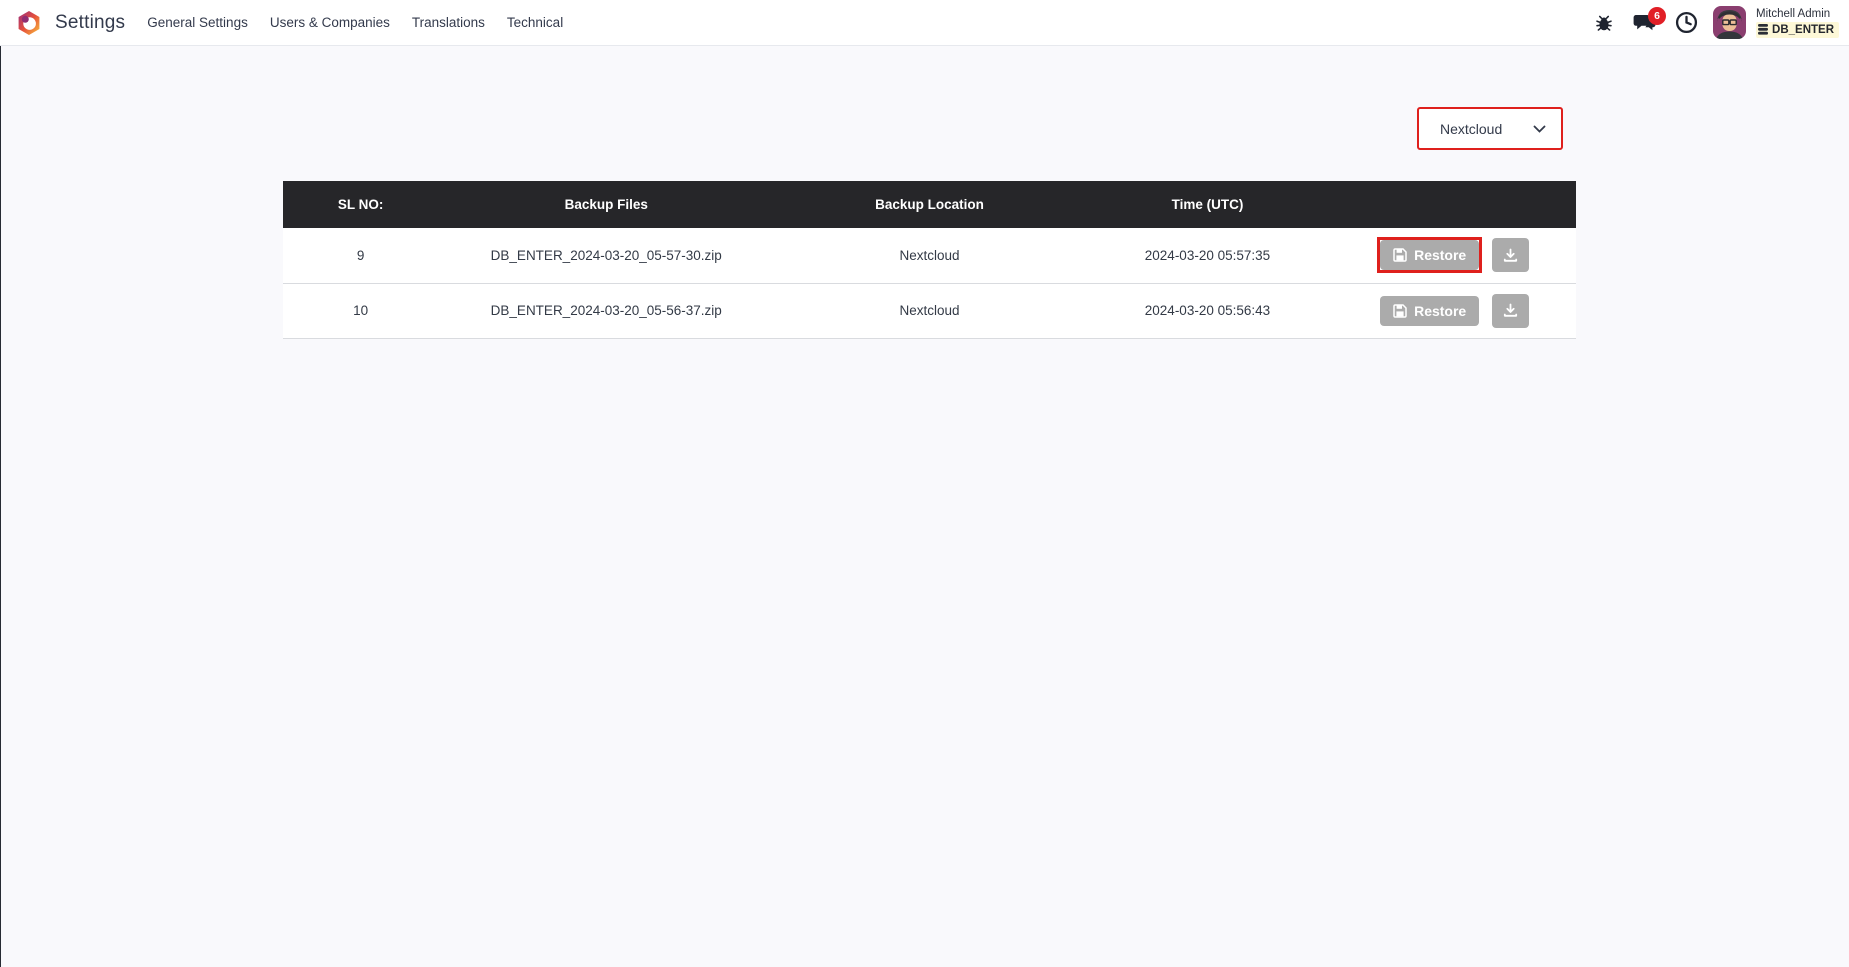  Describe the element at coordinates (1453, 204) in the screenshot. I see `header-actions` at that location.